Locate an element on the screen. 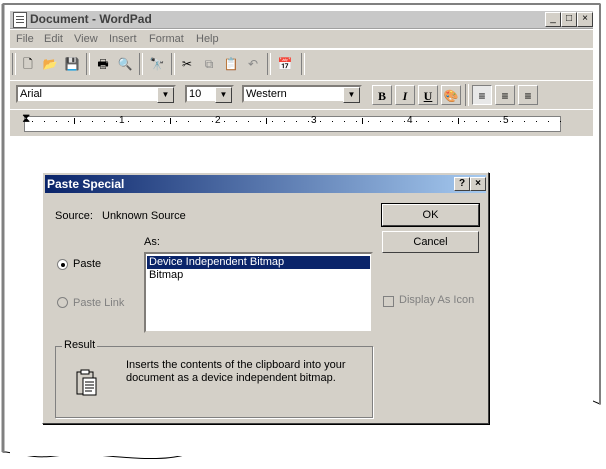 The image size is (606, 469). ruler-number: 2 is located at coordinates (218, 120).